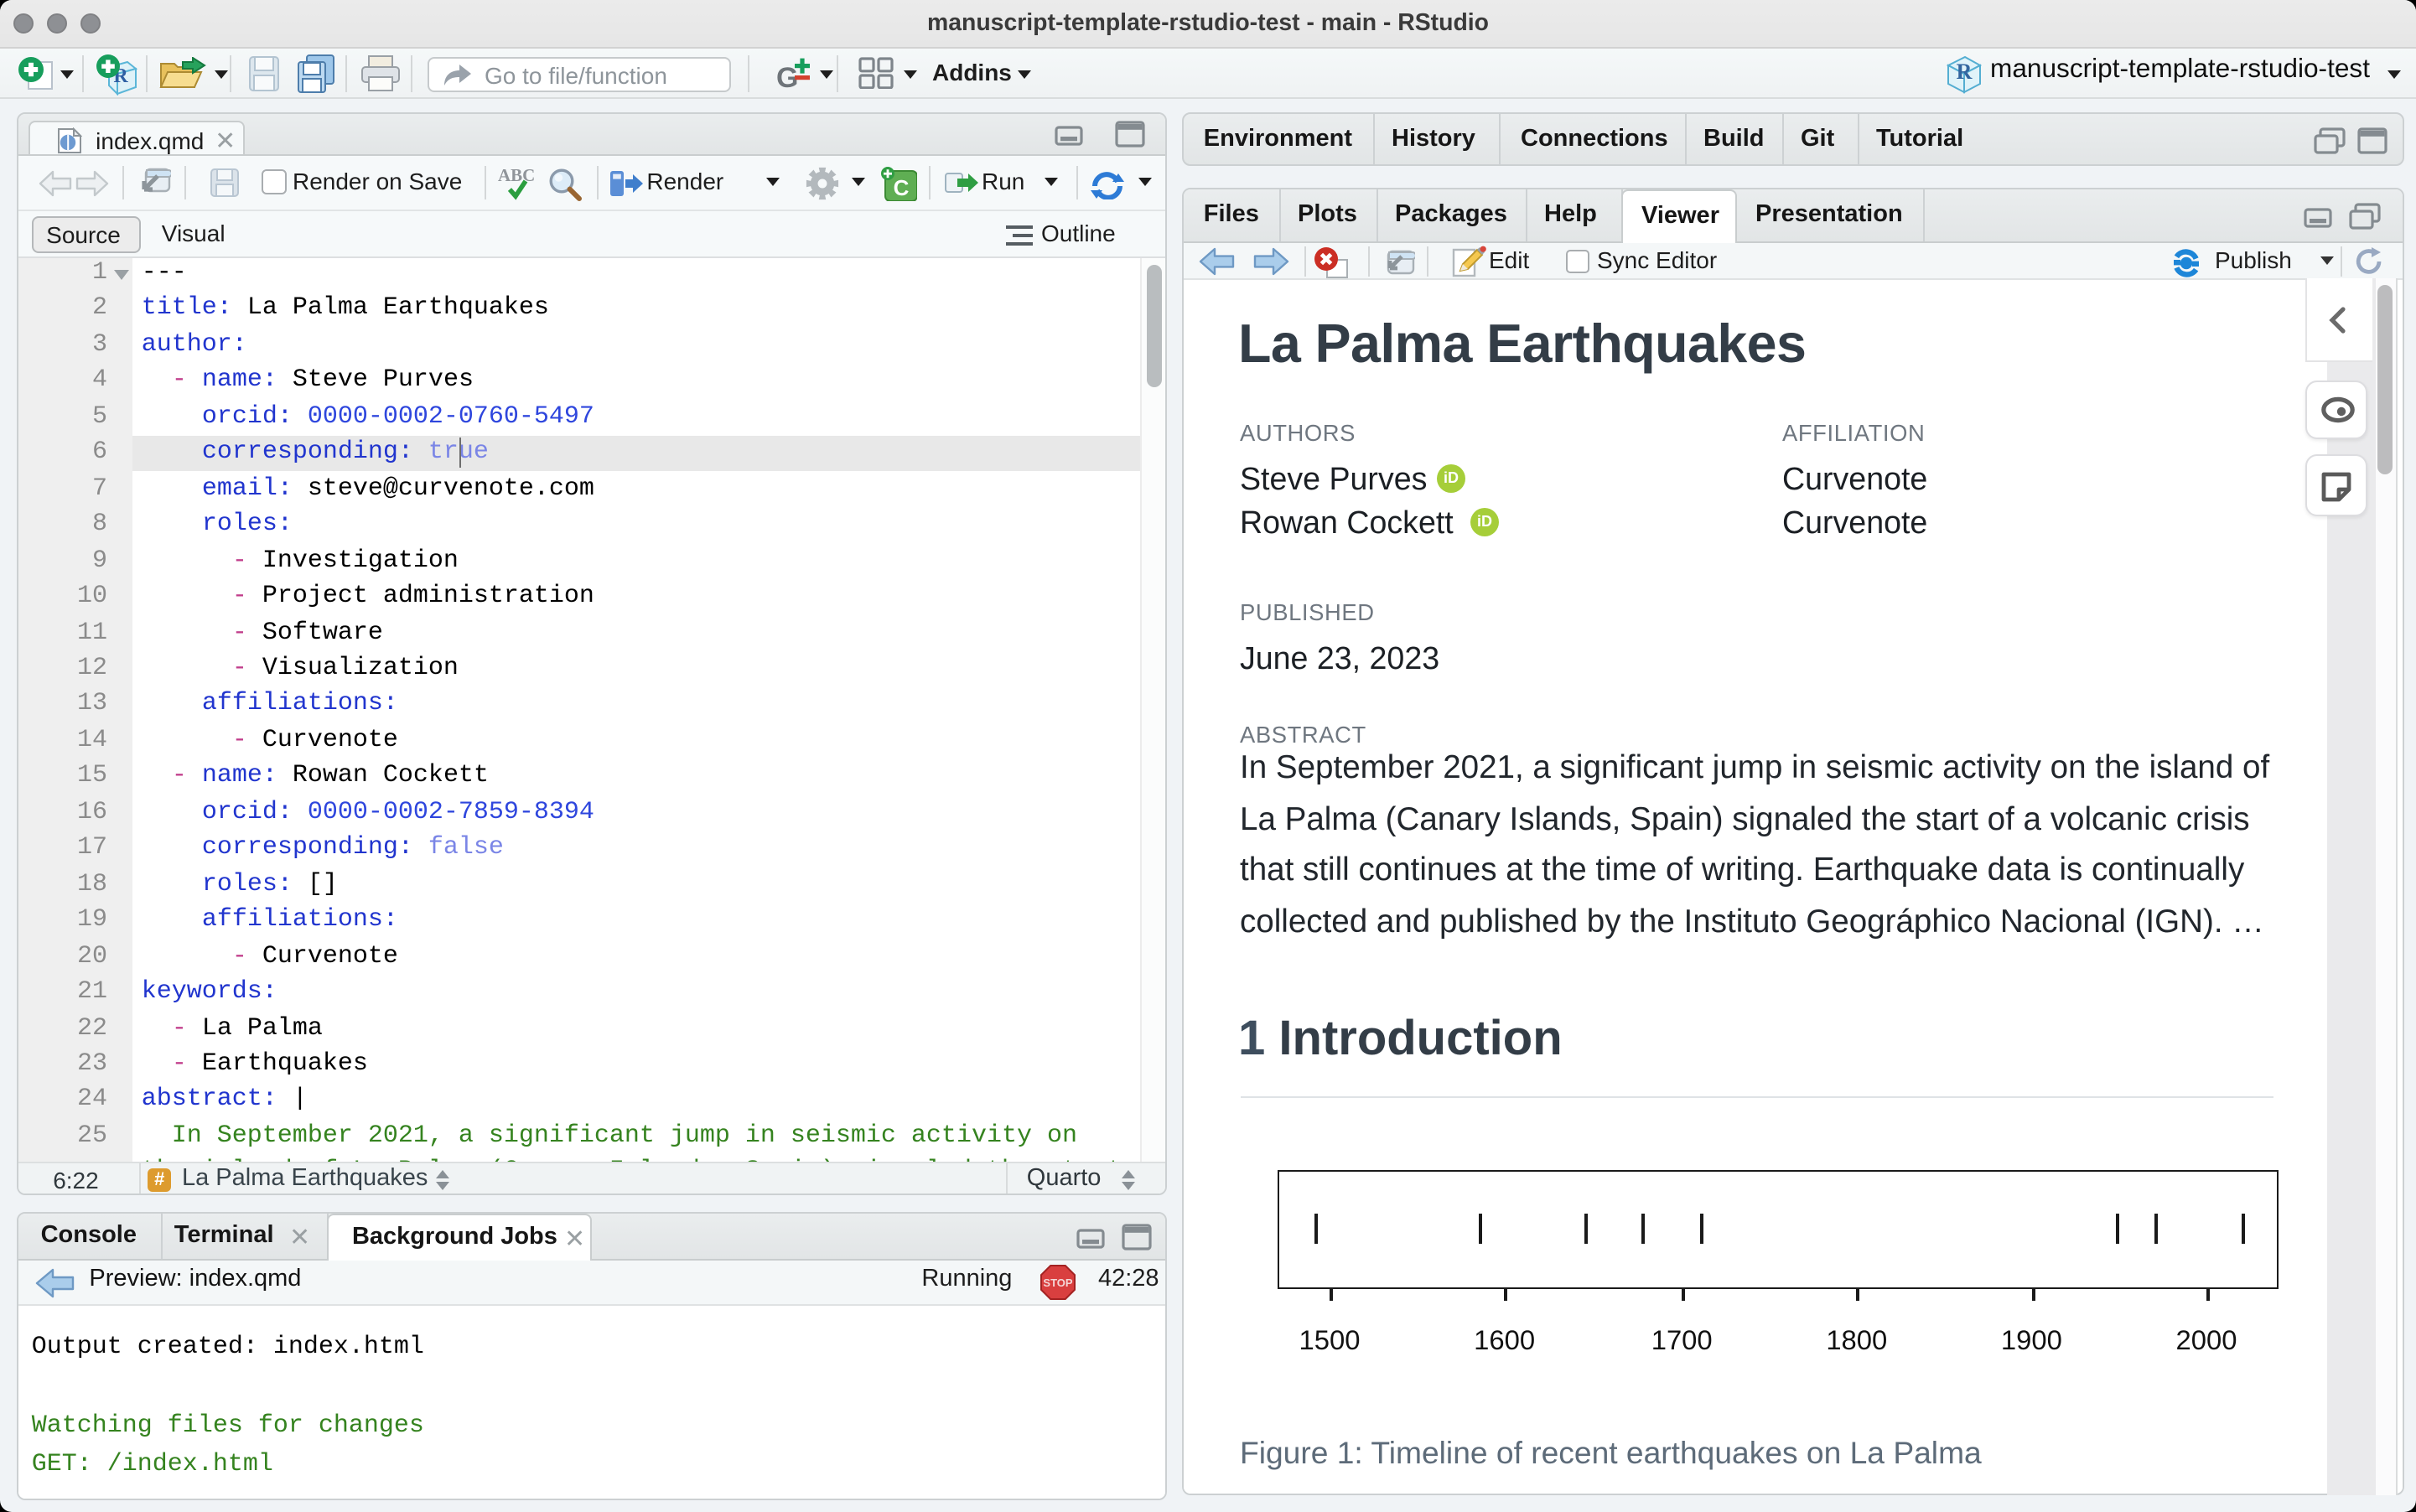  Describe the element at coordinates (902, 187) in the screenshot. I see `svg-text: C` at that location.